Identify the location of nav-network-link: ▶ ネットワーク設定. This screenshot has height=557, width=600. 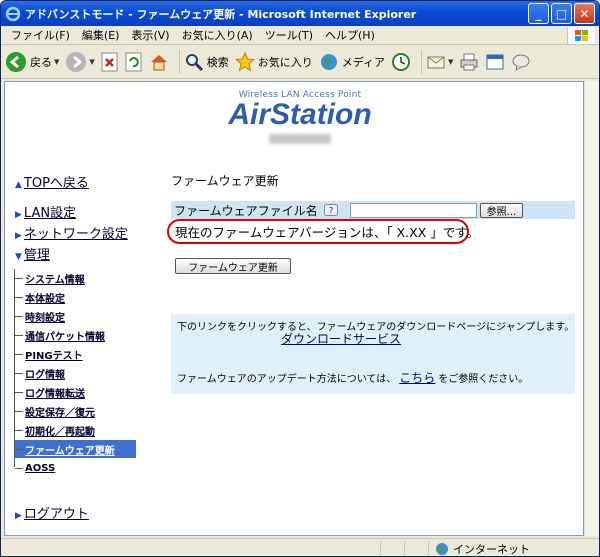
(71, 232).